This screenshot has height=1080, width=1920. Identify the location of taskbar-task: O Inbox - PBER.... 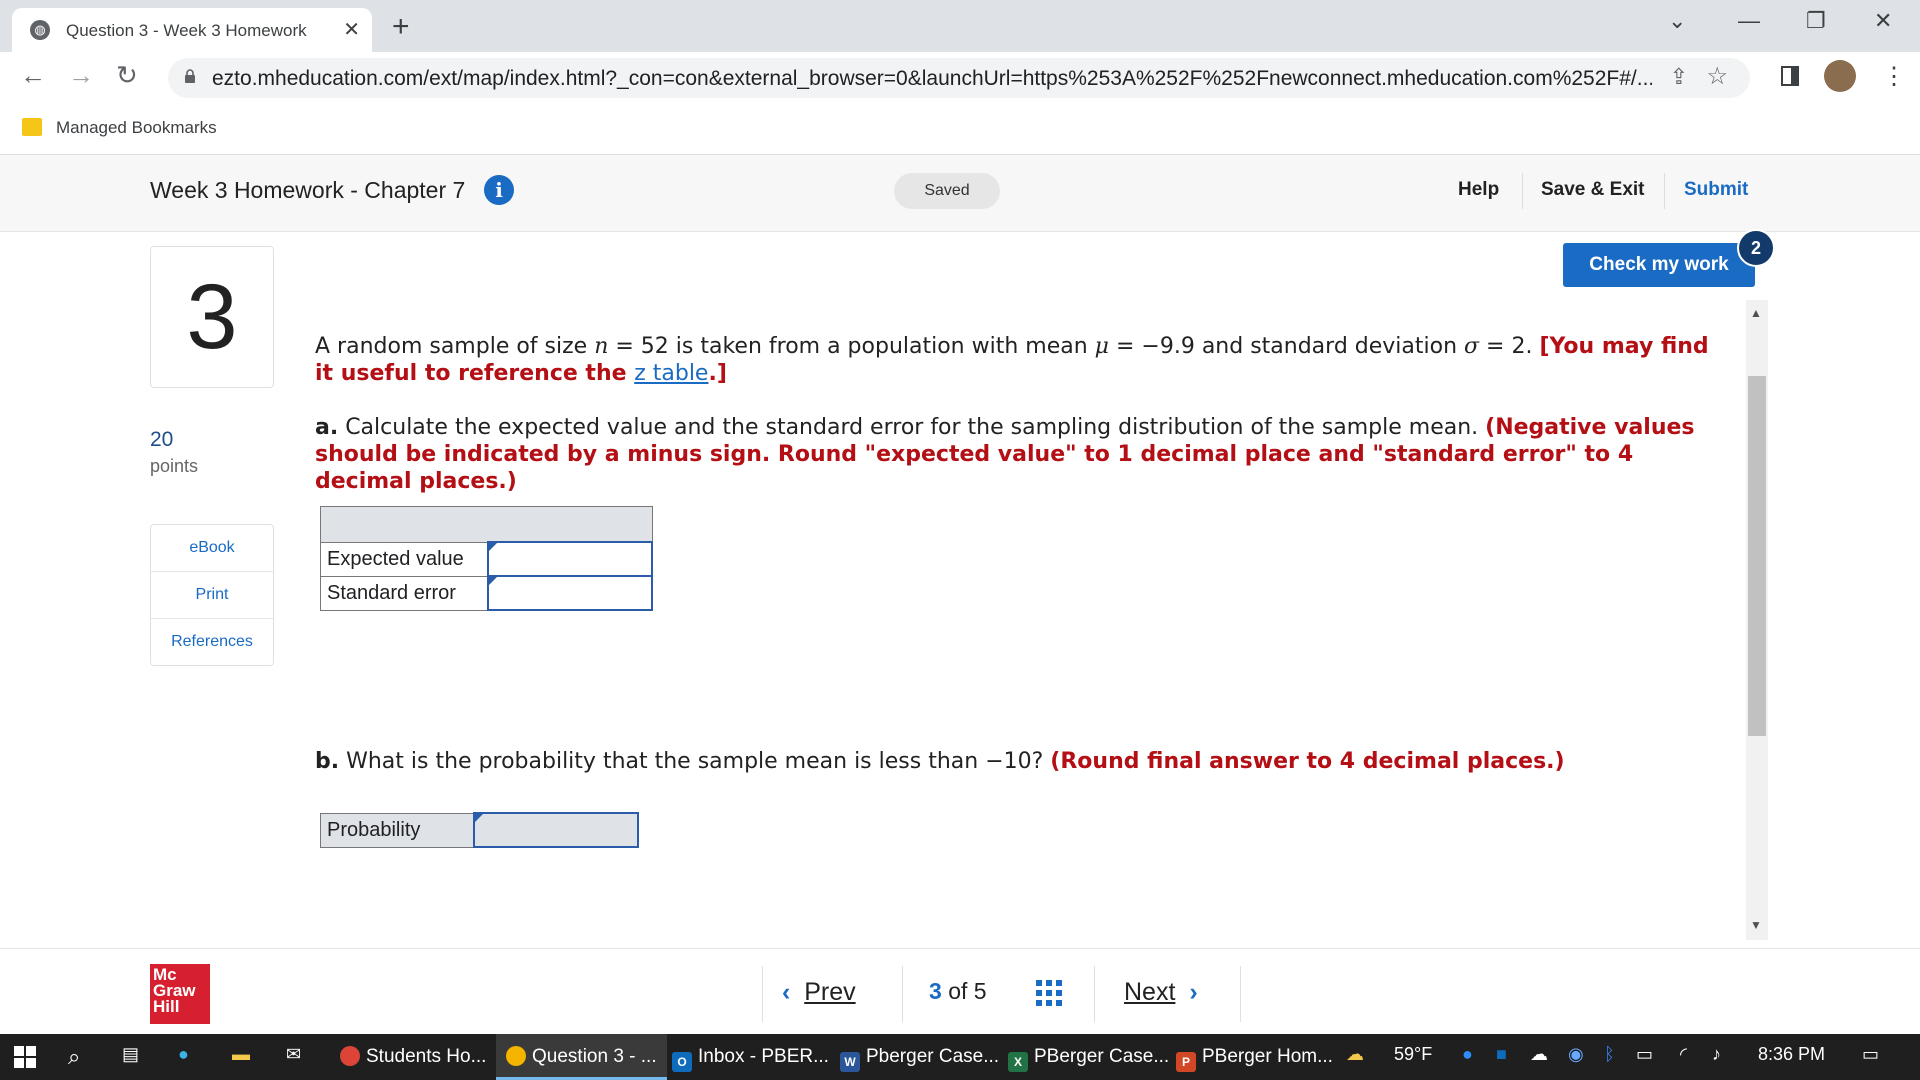
(750, 1057).